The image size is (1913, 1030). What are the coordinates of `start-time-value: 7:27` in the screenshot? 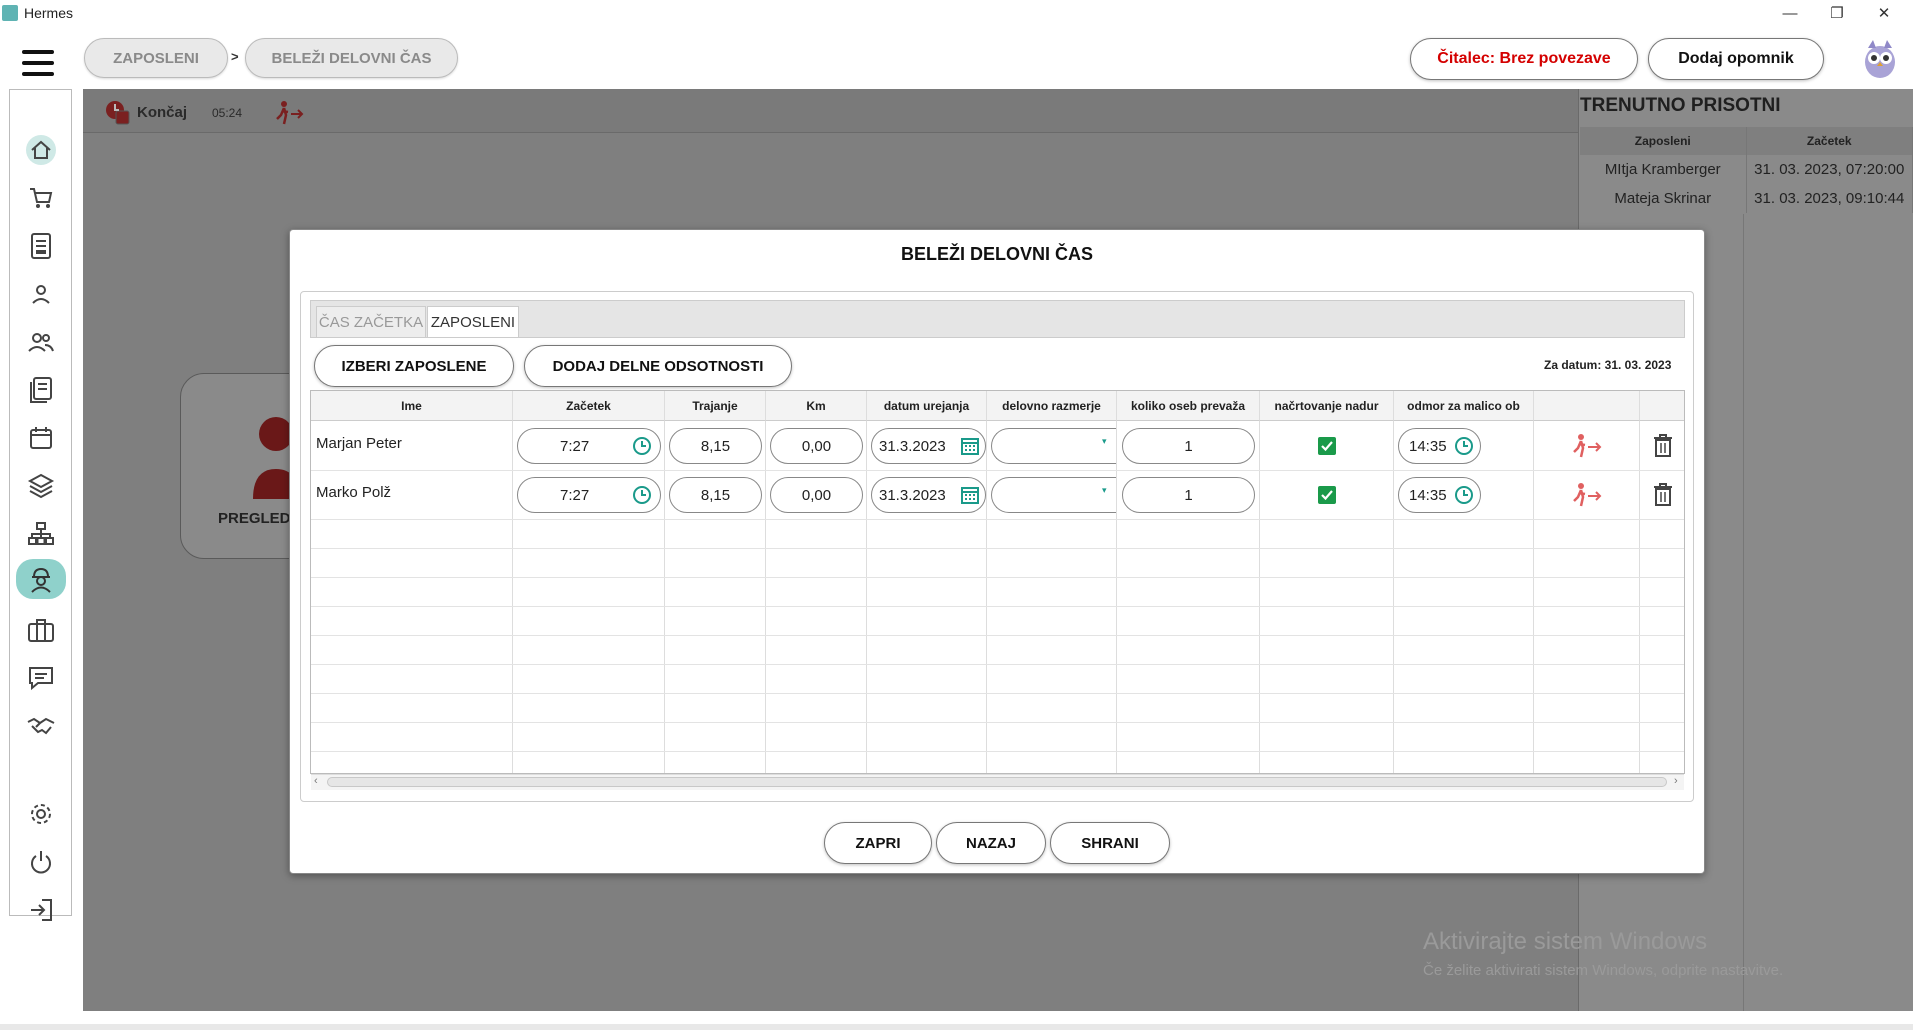 It's located at (575, 495).